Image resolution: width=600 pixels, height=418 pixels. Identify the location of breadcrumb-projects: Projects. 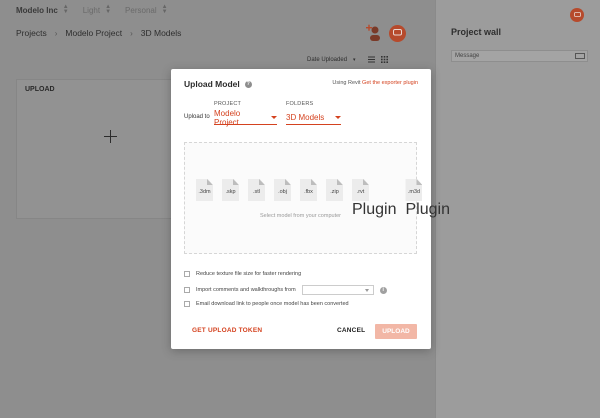
(31, 33).